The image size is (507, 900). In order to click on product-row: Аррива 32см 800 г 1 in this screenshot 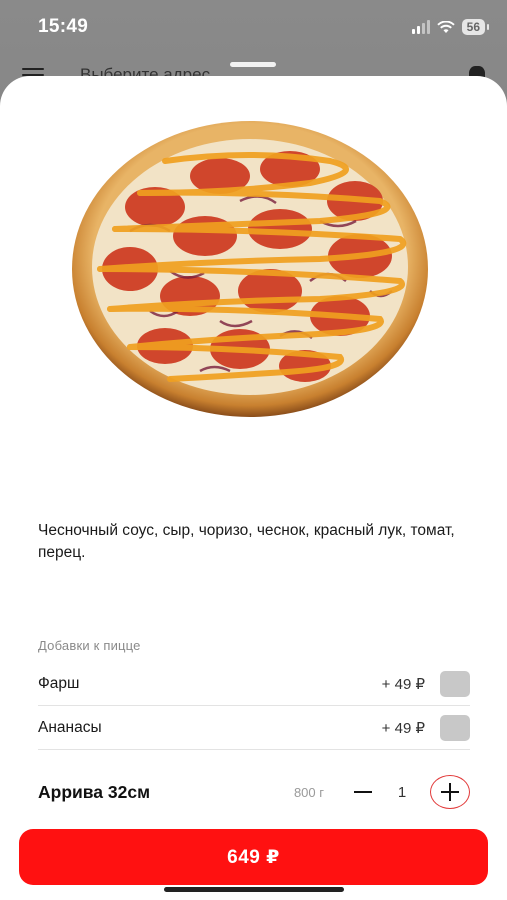, I will do `click(254, 792)`.